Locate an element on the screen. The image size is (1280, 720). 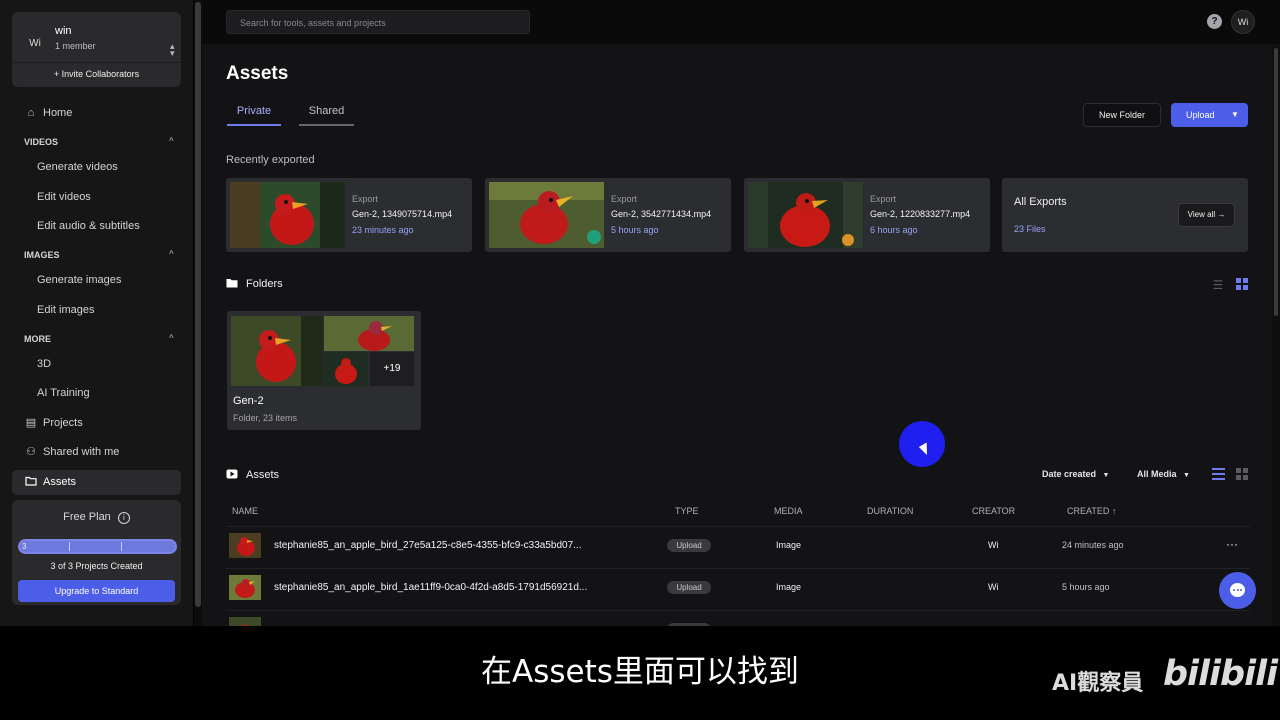
nav-edit-videos-label: Edit videos is located at coordinates (64, 197).